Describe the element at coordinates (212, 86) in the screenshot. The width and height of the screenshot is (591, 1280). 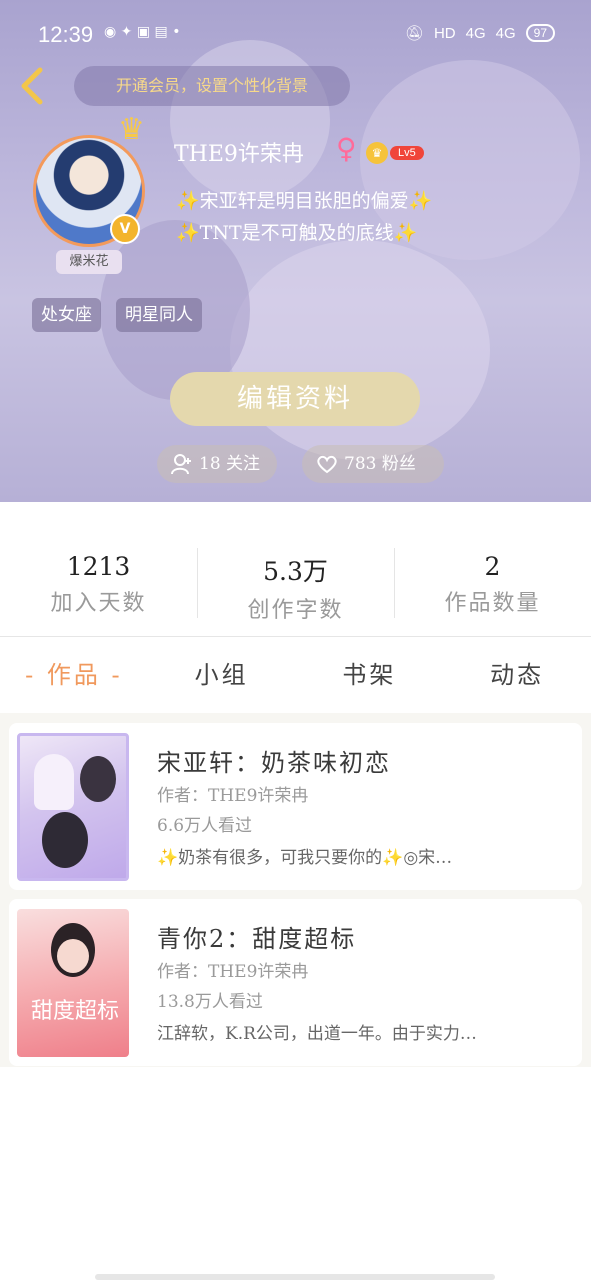
I see `vip-background-prompt: 开通会员，设置个性化背景` at that location.